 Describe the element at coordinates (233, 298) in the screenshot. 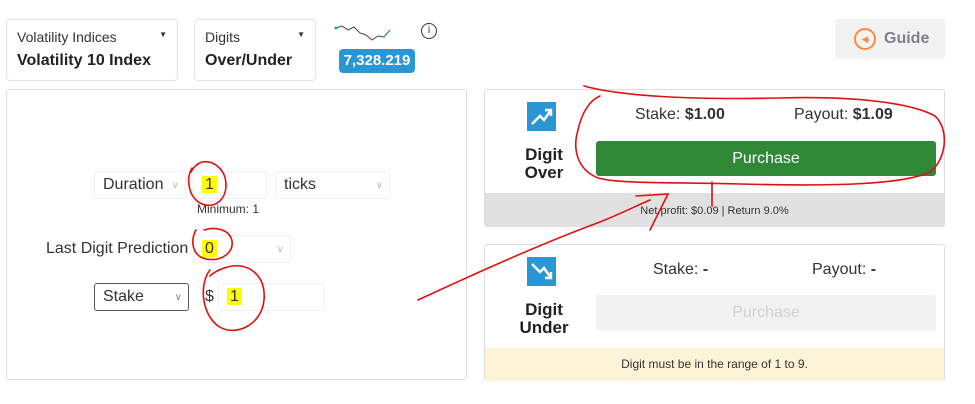

I see `annotation-circle-stake` at that location.